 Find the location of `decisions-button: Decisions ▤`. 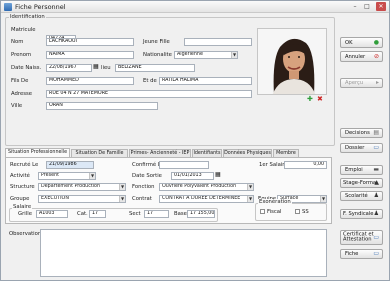

decisions-button: Decisions ▤ is located at coordinates (361, 133).